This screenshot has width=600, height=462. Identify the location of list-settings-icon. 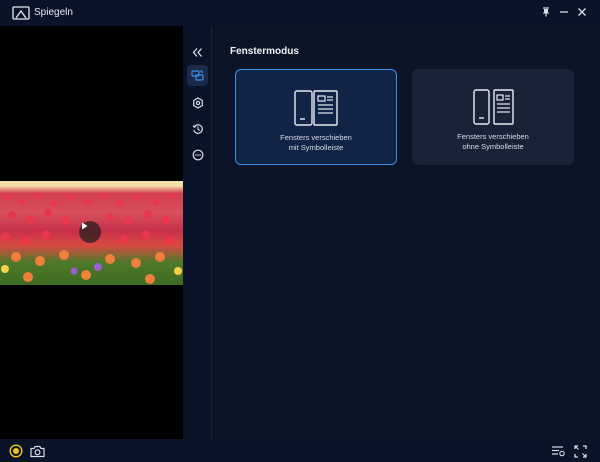
(558, 451).